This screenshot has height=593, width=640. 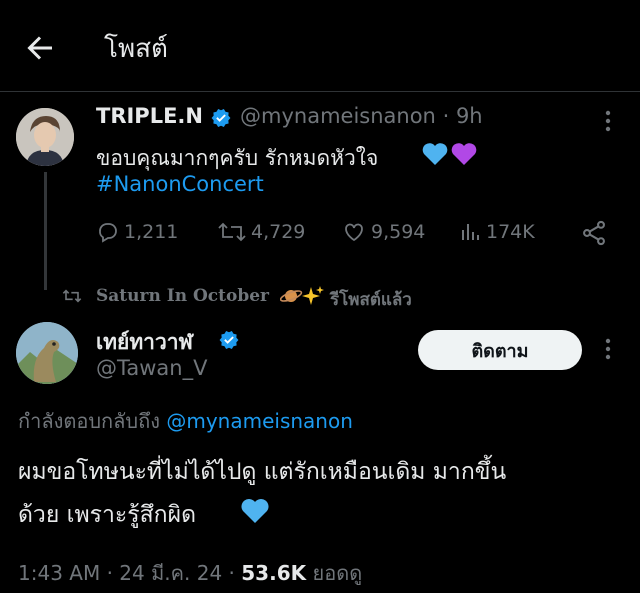 What do you see at coordinates (313, 295) in the screenshot?
I see `sparkles-icon` at bounding box center [313, 295].